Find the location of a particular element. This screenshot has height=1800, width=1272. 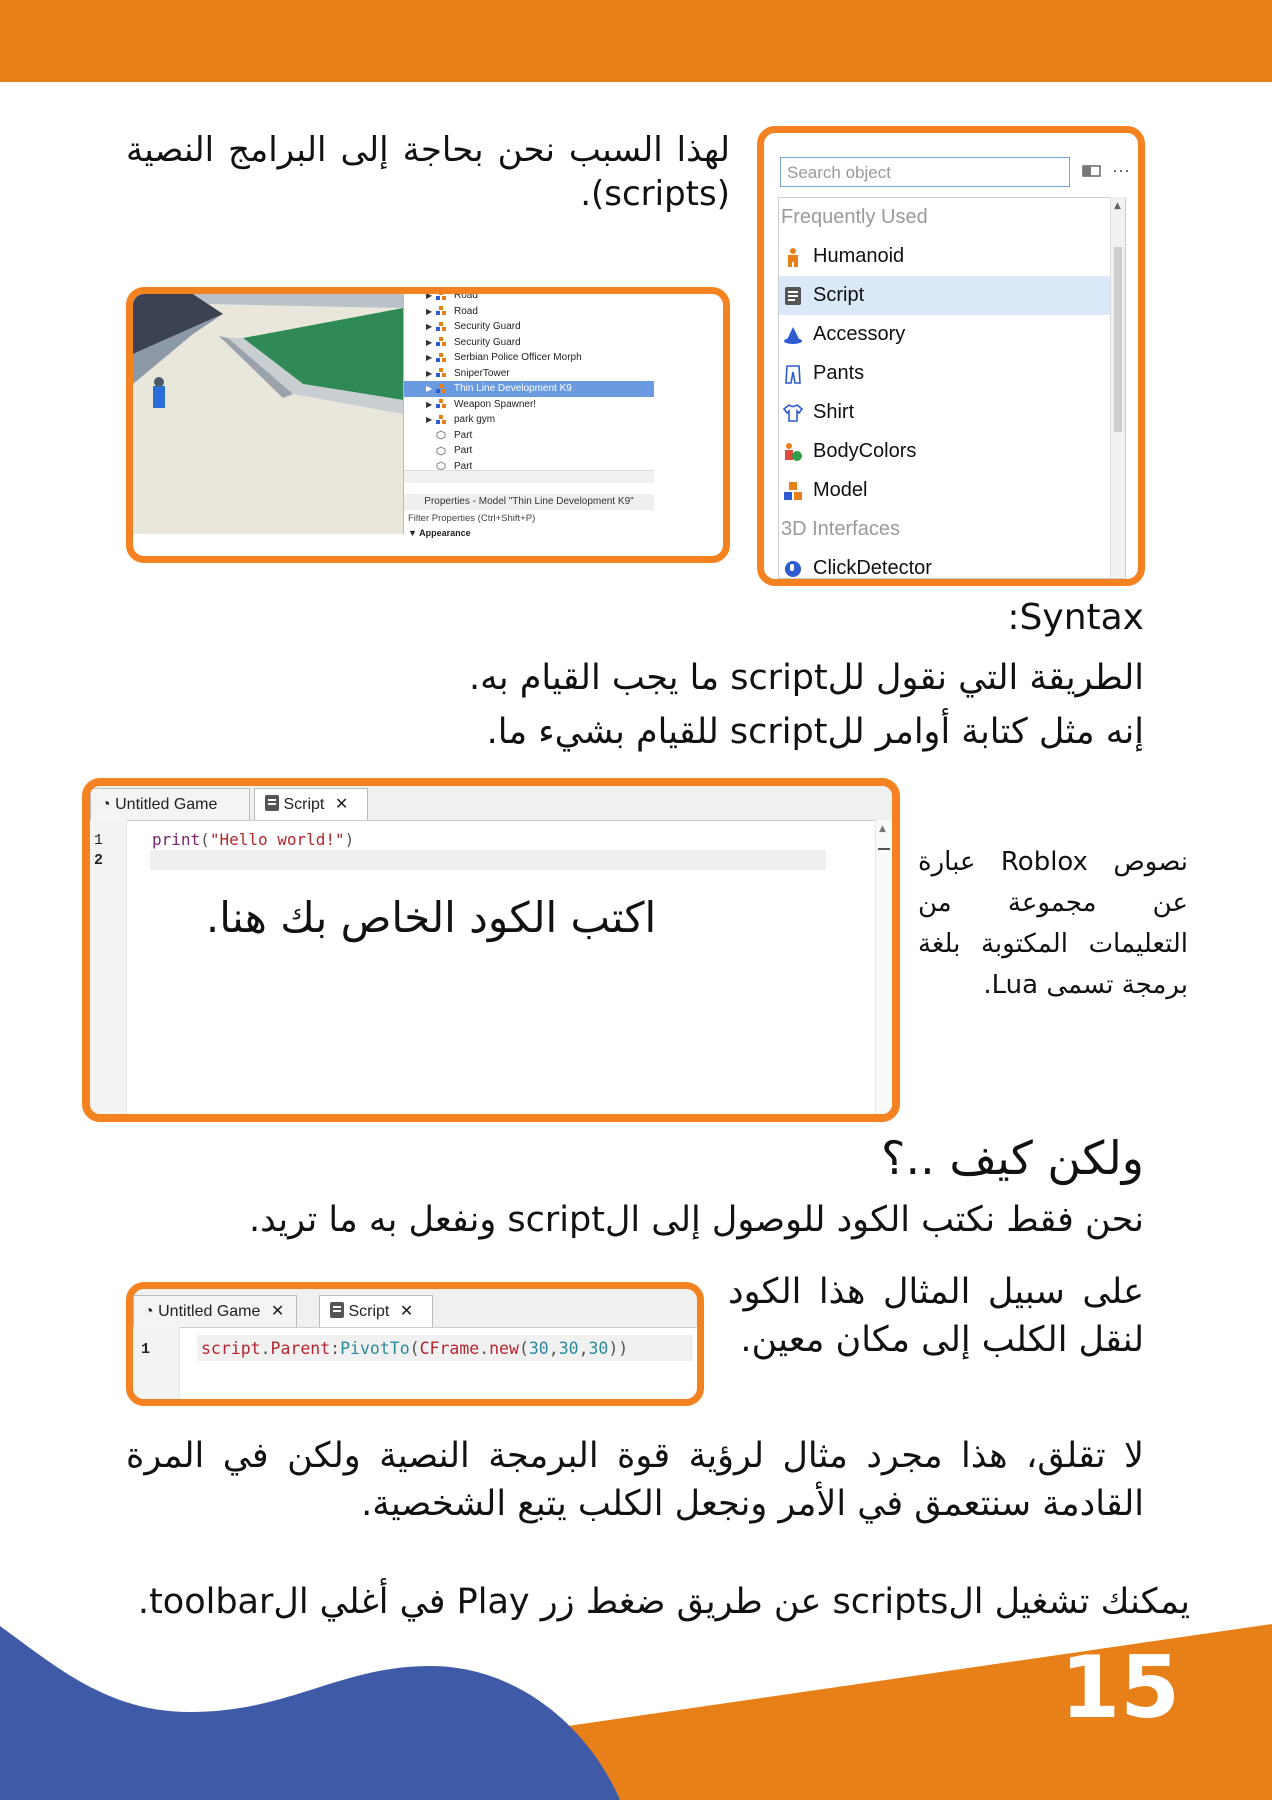

horizontal-scrollbar is located at coordinates (529, 476).